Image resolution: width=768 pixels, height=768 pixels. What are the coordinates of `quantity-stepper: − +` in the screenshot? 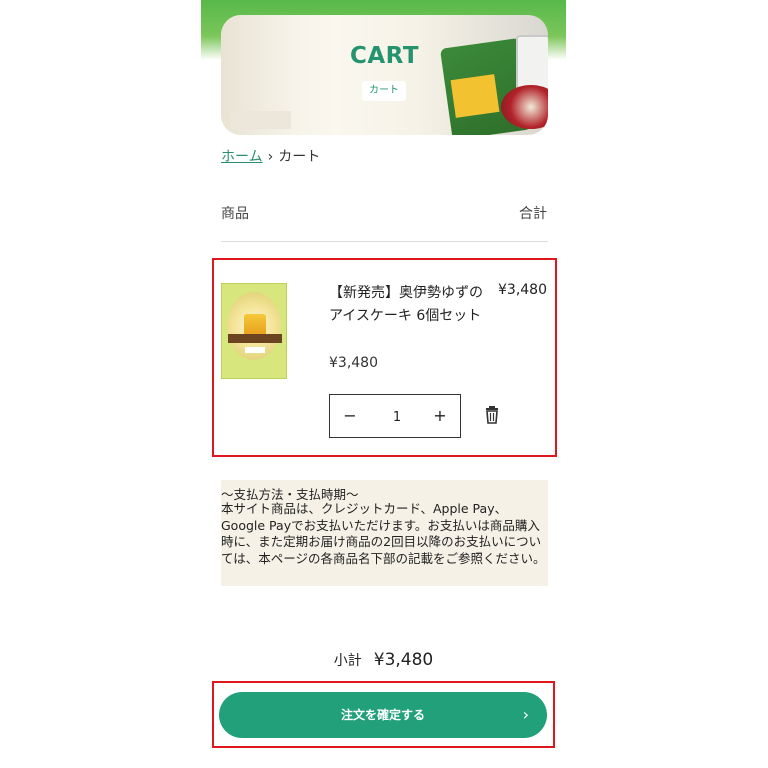 It's located at (395, 416).